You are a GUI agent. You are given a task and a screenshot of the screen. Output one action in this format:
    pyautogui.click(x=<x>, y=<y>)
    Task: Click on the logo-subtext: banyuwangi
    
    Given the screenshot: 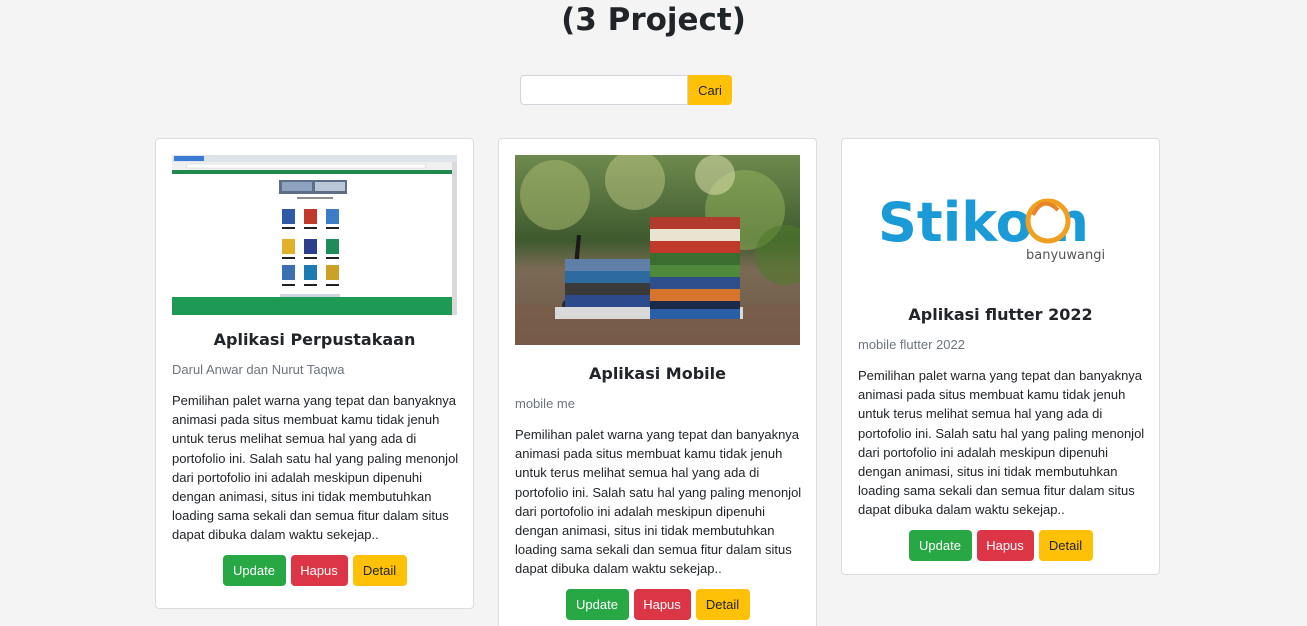 What is the action you would take?
    pyautogui.click(x=1065, y=255)
    